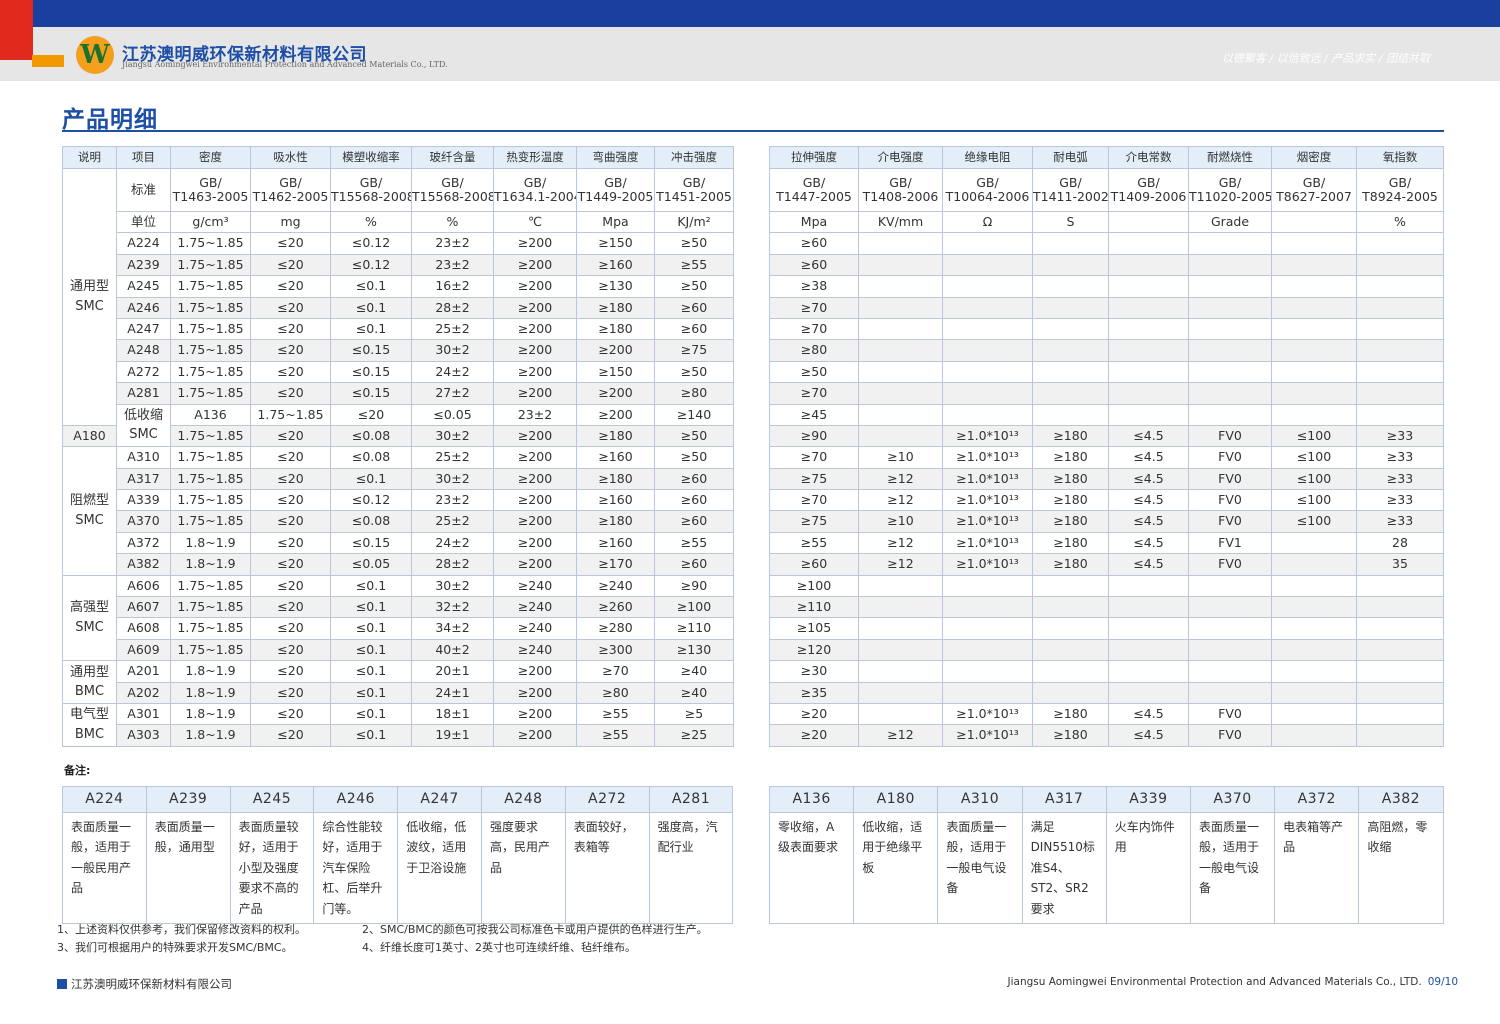 This screenshot has width=1500, height=1024. Describe the element at coordinates (811, 799) in the screenshot. I see `note-code: A136` at that location.